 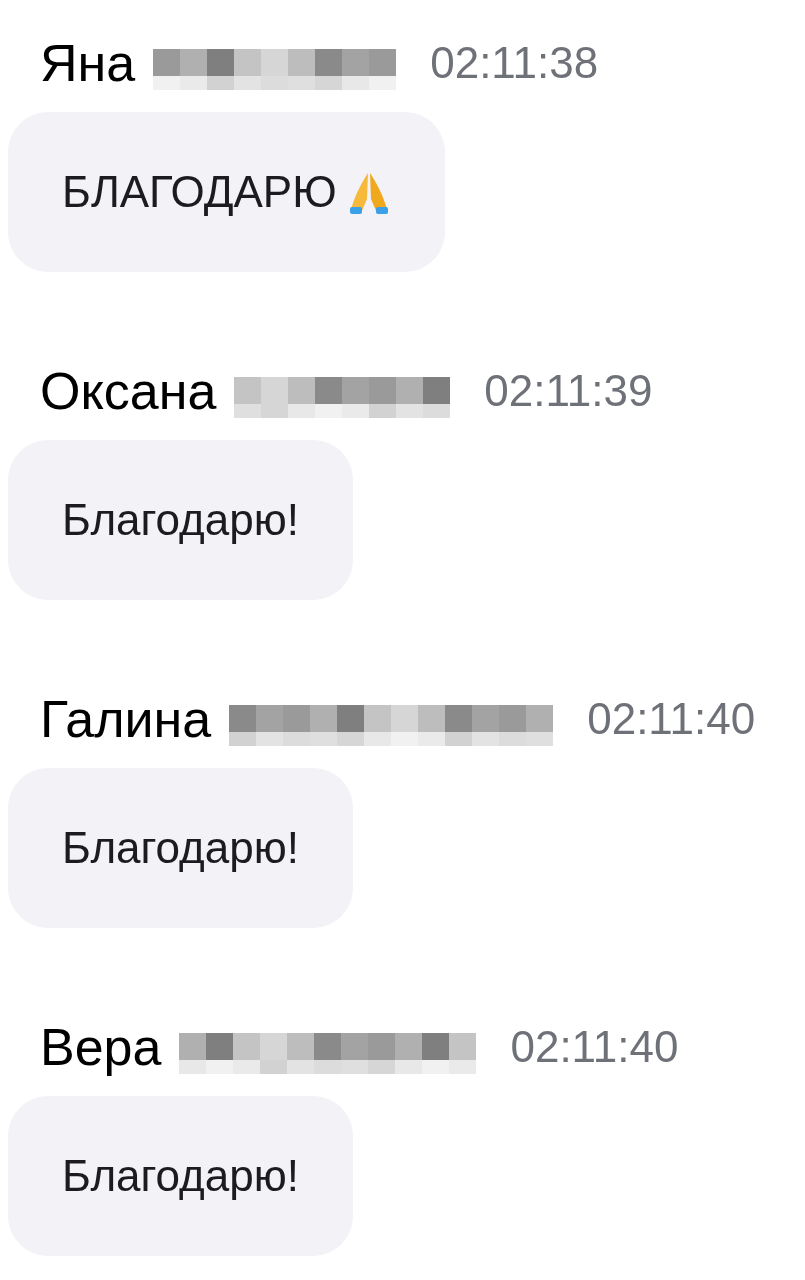 I want to click on author-name: Галина, so click(x=126, y=719).